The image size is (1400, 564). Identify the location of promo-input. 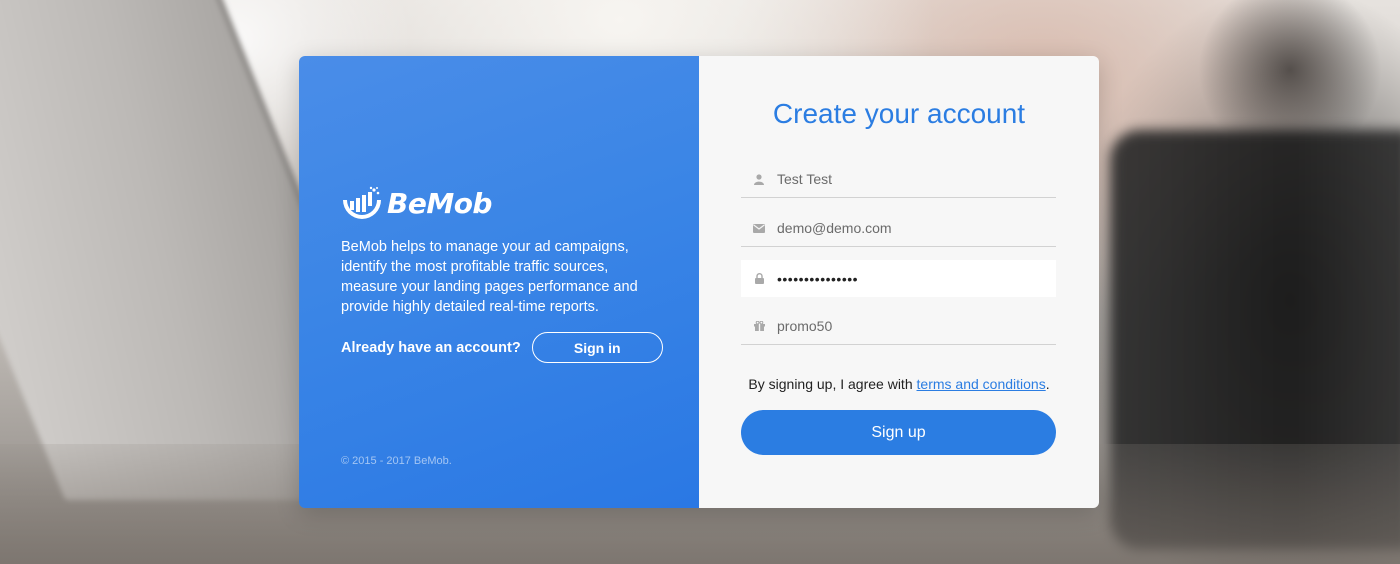
(916, 326).